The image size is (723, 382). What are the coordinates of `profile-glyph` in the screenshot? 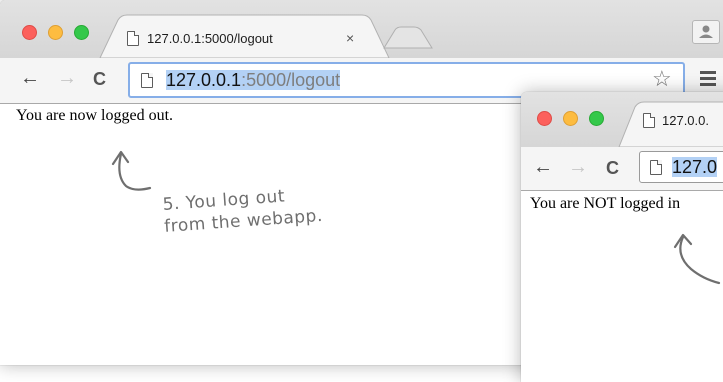 It's located at (706, 31).